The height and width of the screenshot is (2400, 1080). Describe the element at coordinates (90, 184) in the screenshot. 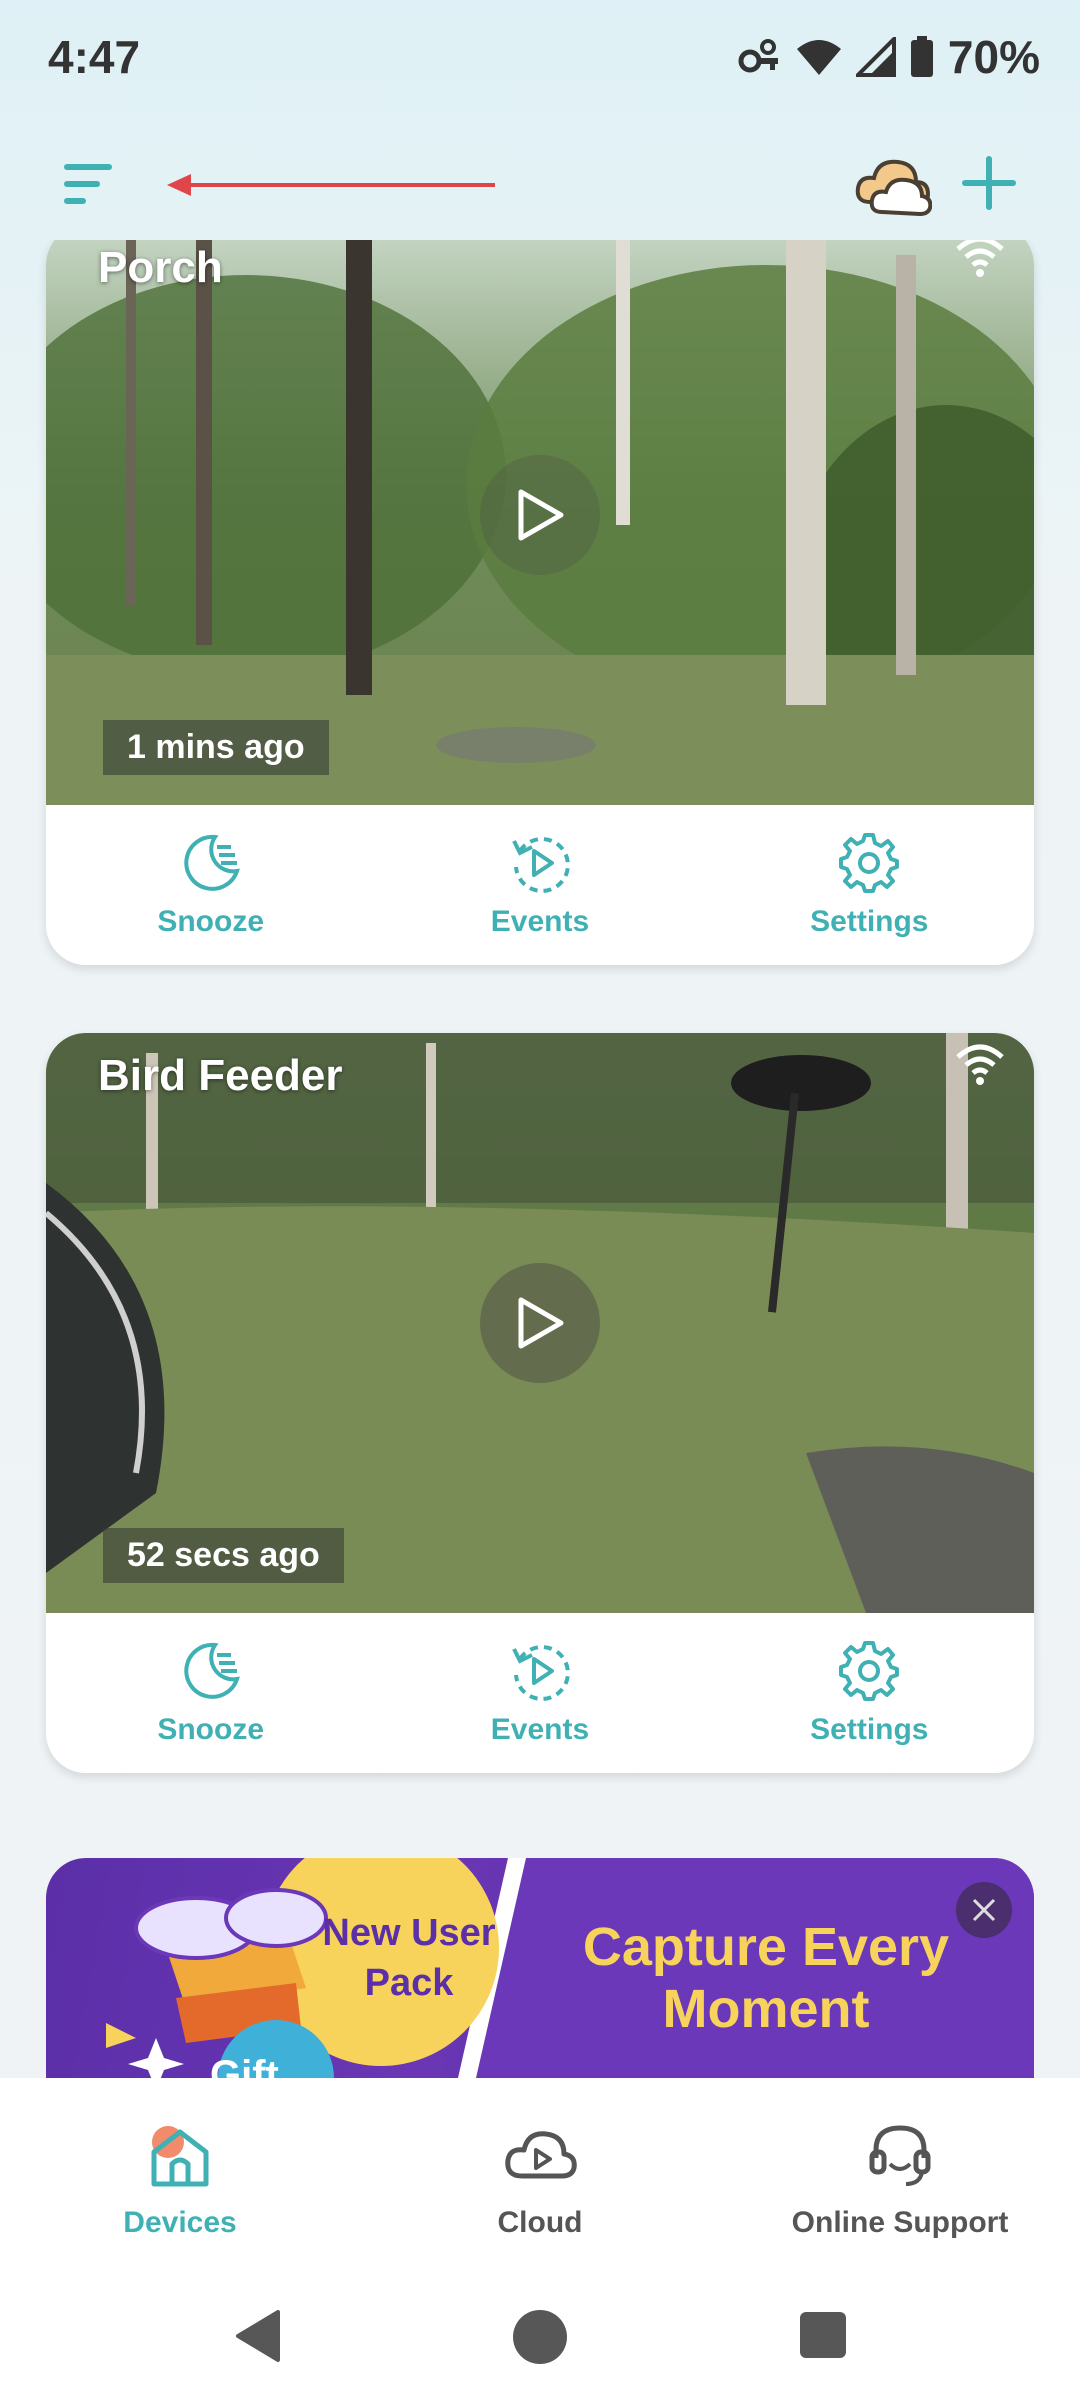

I see `menu-icon` at that location.